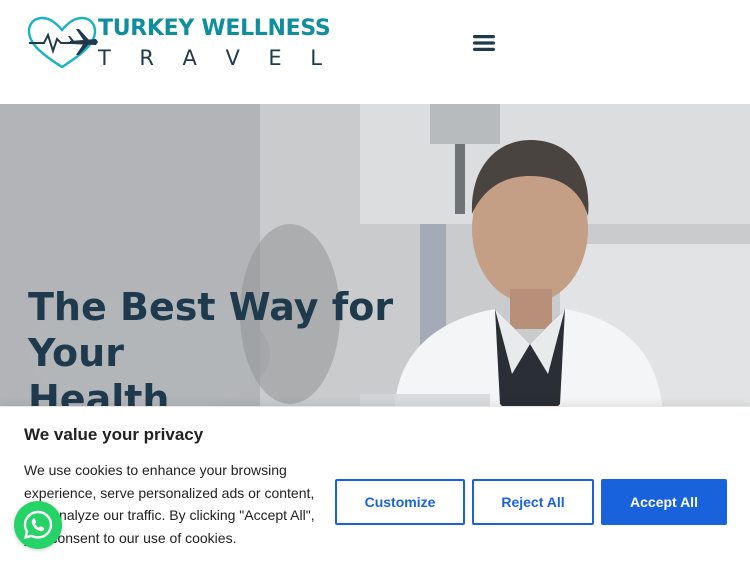 This screenshot has height=563, width=750. What do you see at coordinates (178, 43) in the screenshot?
I see `site-logo: TURKEY WELLNESS T R A V E L` at bounding box center [178, 43].